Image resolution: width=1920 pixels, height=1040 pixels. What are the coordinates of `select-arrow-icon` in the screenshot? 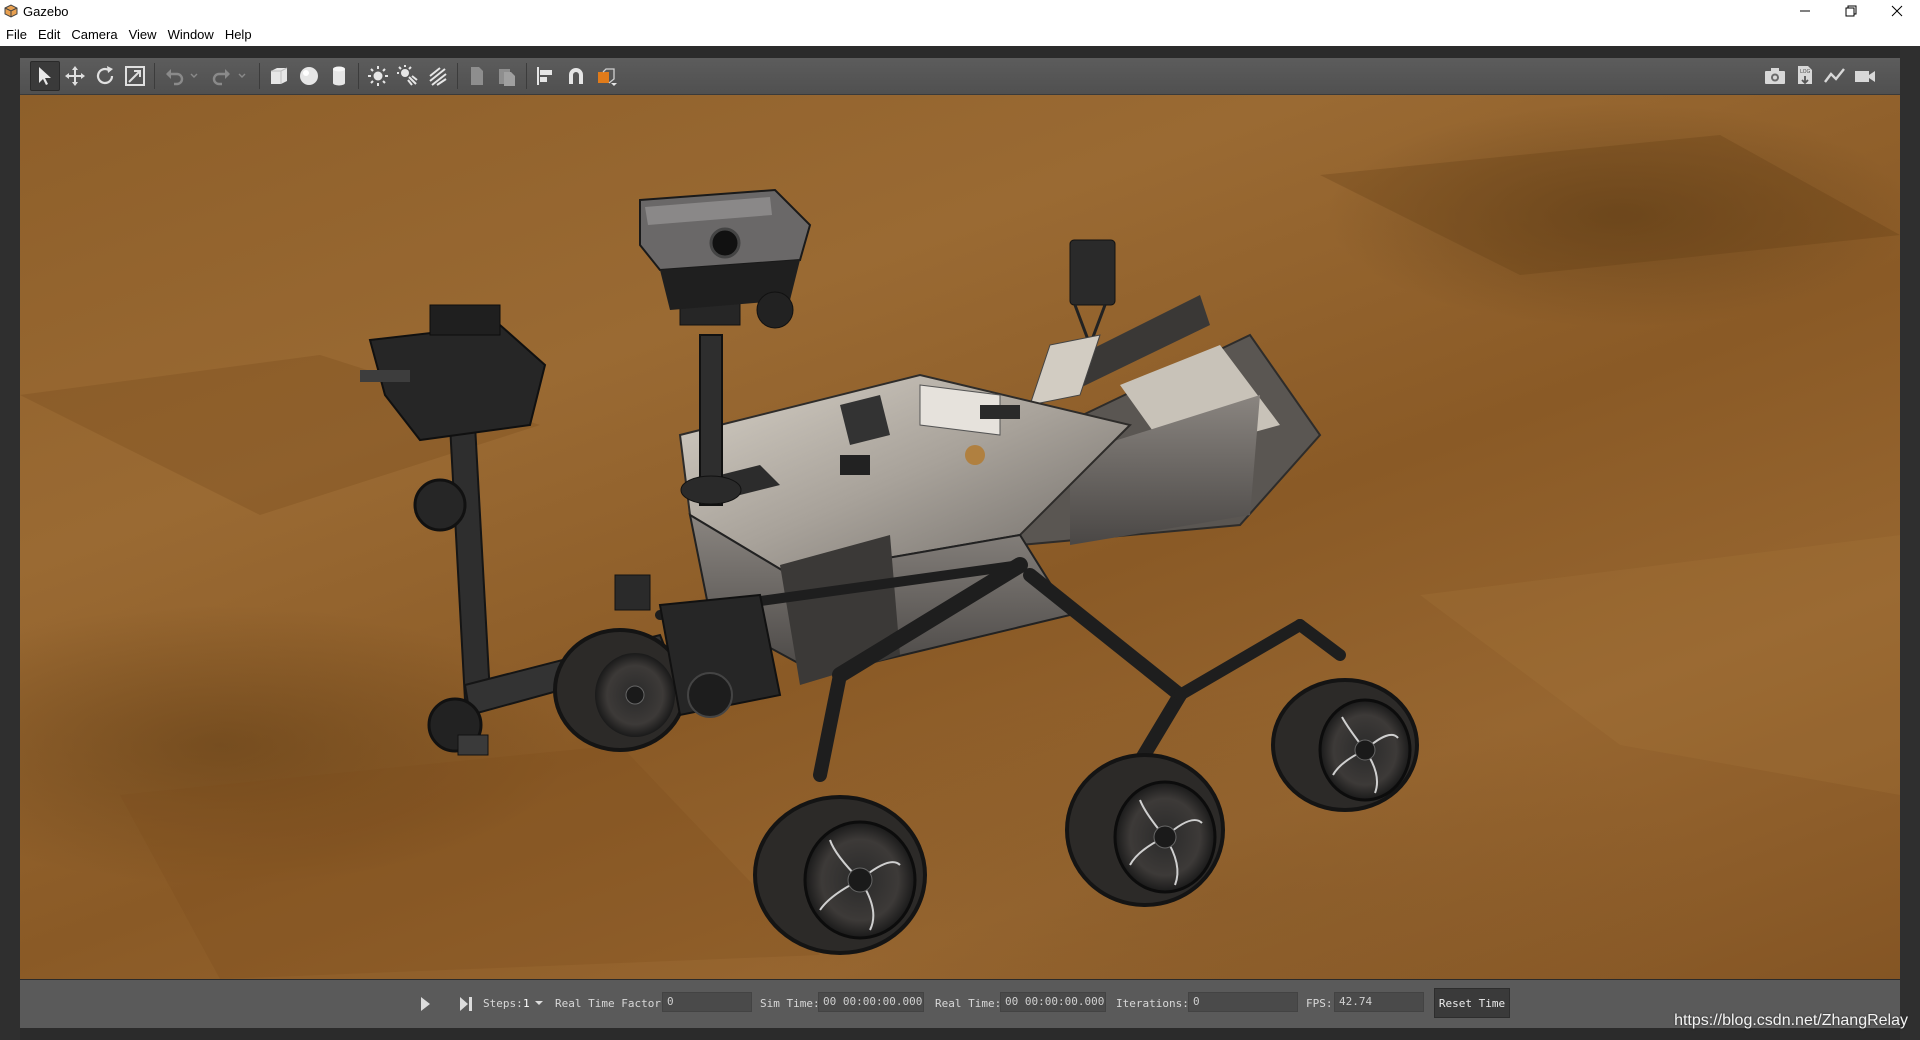 It's located at (45, 76).